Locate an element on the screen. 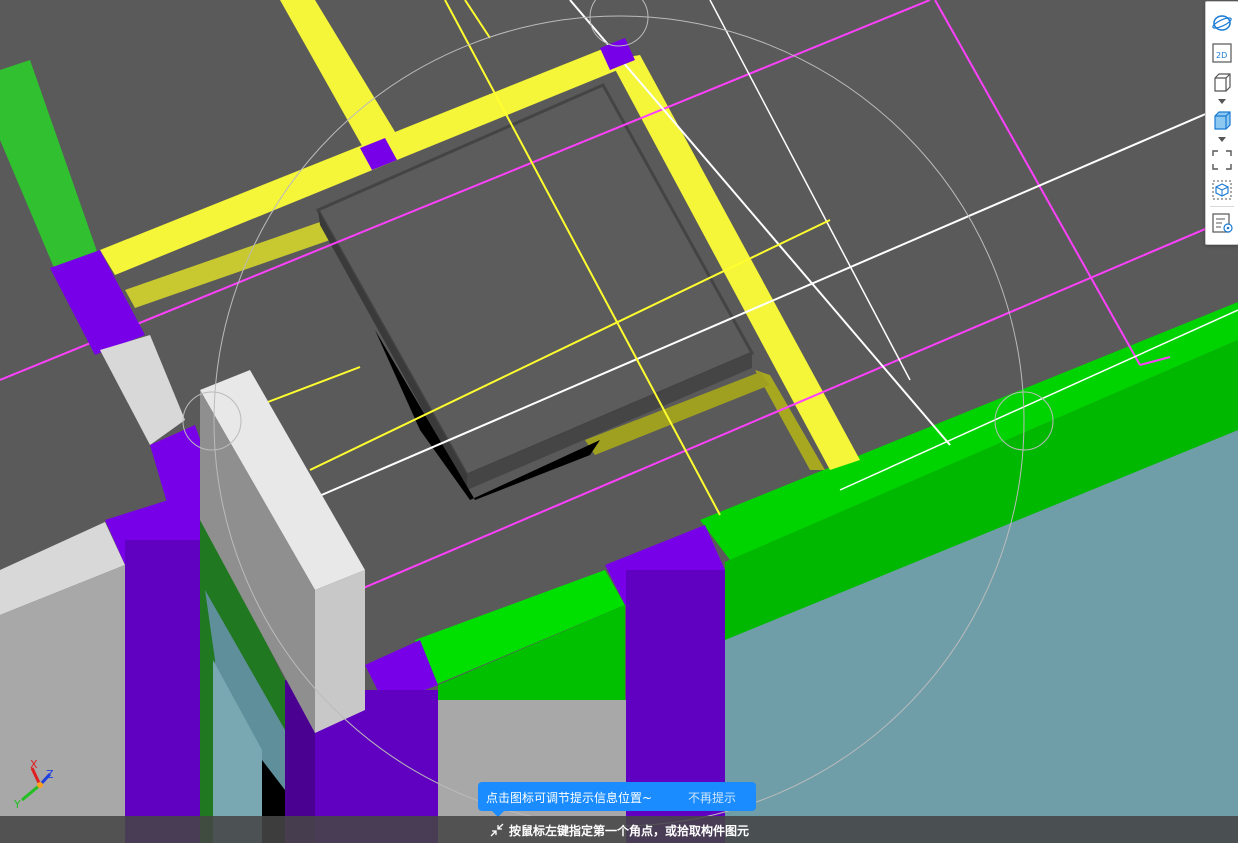 This screenshot has width=1238, height=843. hint-tooltip: 点击图标可调节提示信息位置~ 不再提示 is located at coordinates (617, 799).